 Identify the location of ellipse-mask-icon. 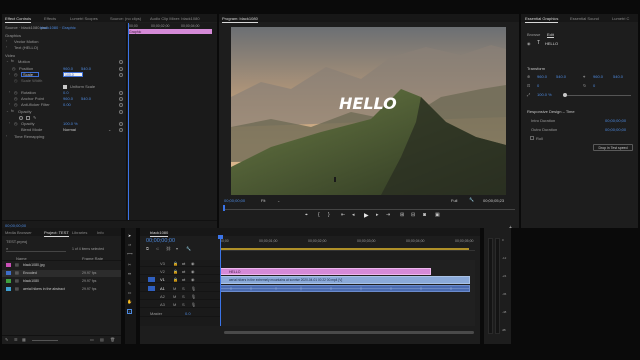
(21, 118).